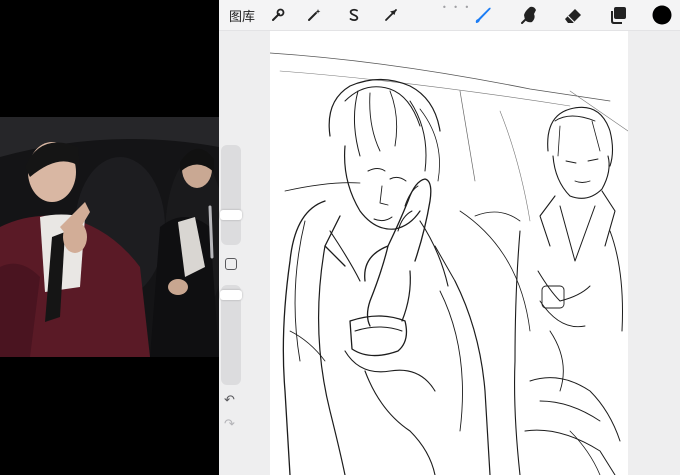 This screenshot has height=475, width=680. I want to click on selection-s-icon, so click(354, 15).